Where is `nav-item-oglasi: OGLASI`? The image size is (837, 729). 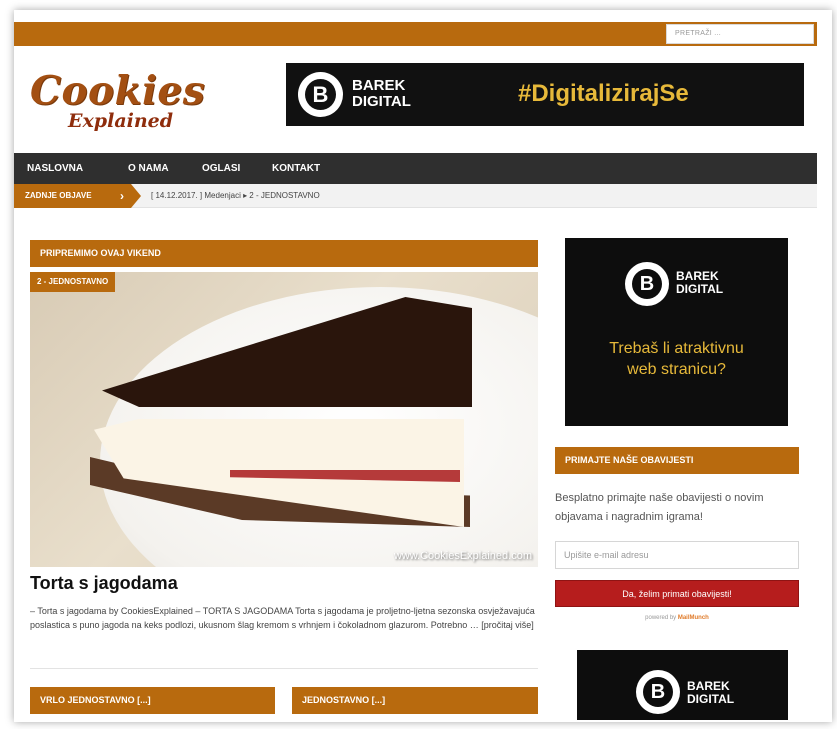
nav-item-oglasi: OGLASI is located at coordinates (221, 168).